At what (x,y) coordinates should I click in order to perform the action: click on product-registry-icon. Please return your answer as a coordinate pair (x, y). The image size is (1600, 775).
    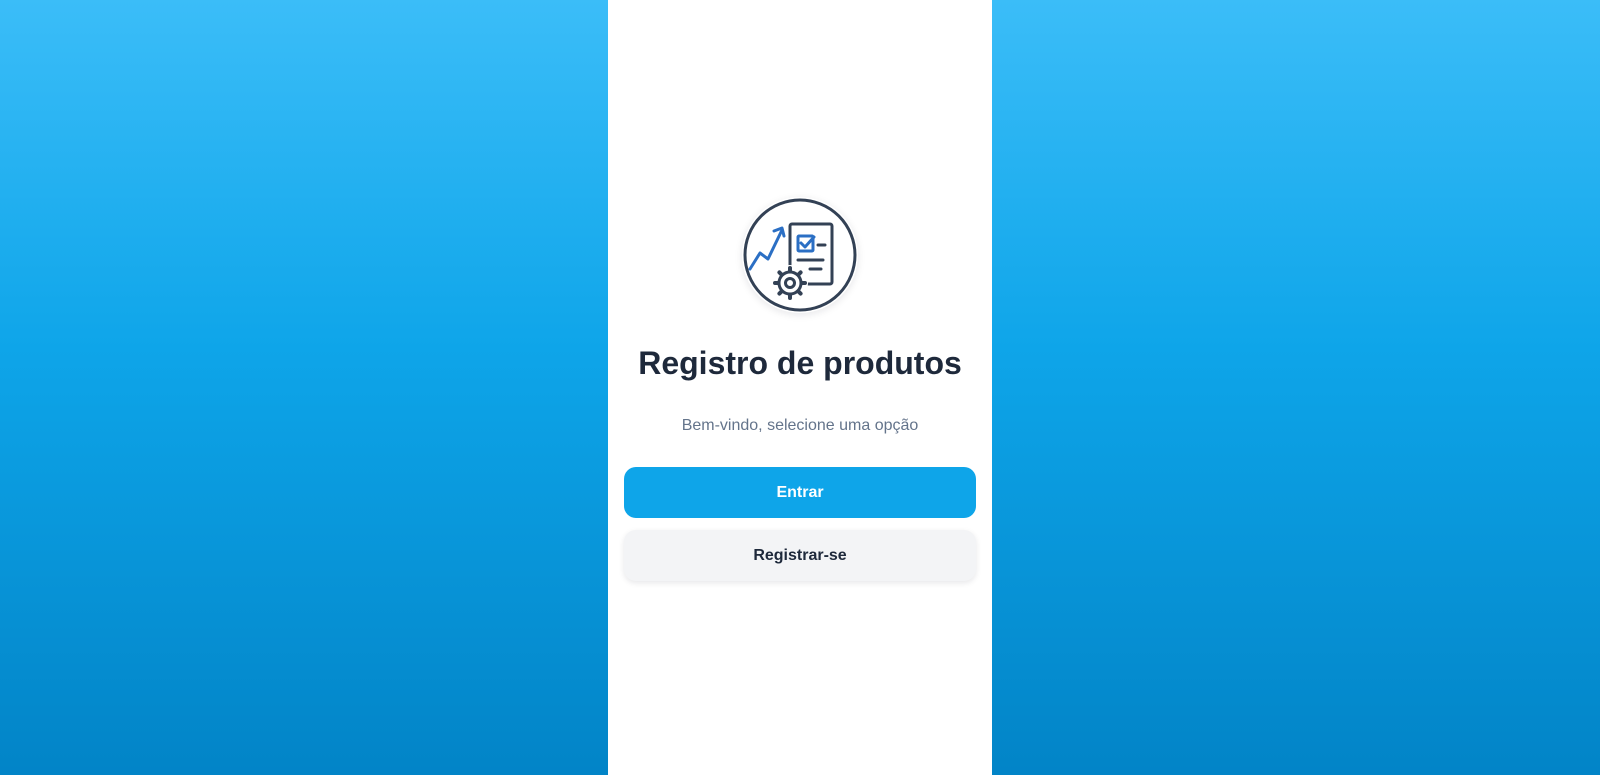
    Looking at the image, I should click on (800, 255).